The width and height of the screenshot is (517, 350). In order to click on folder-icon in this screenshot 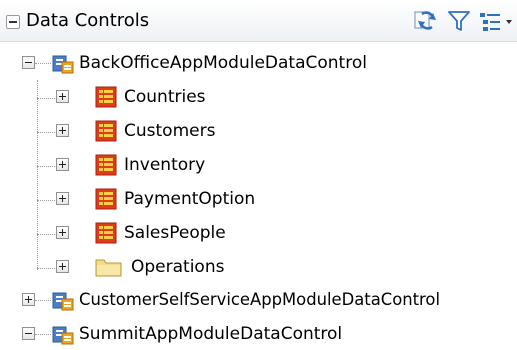, I will do `click(109, 267)`.